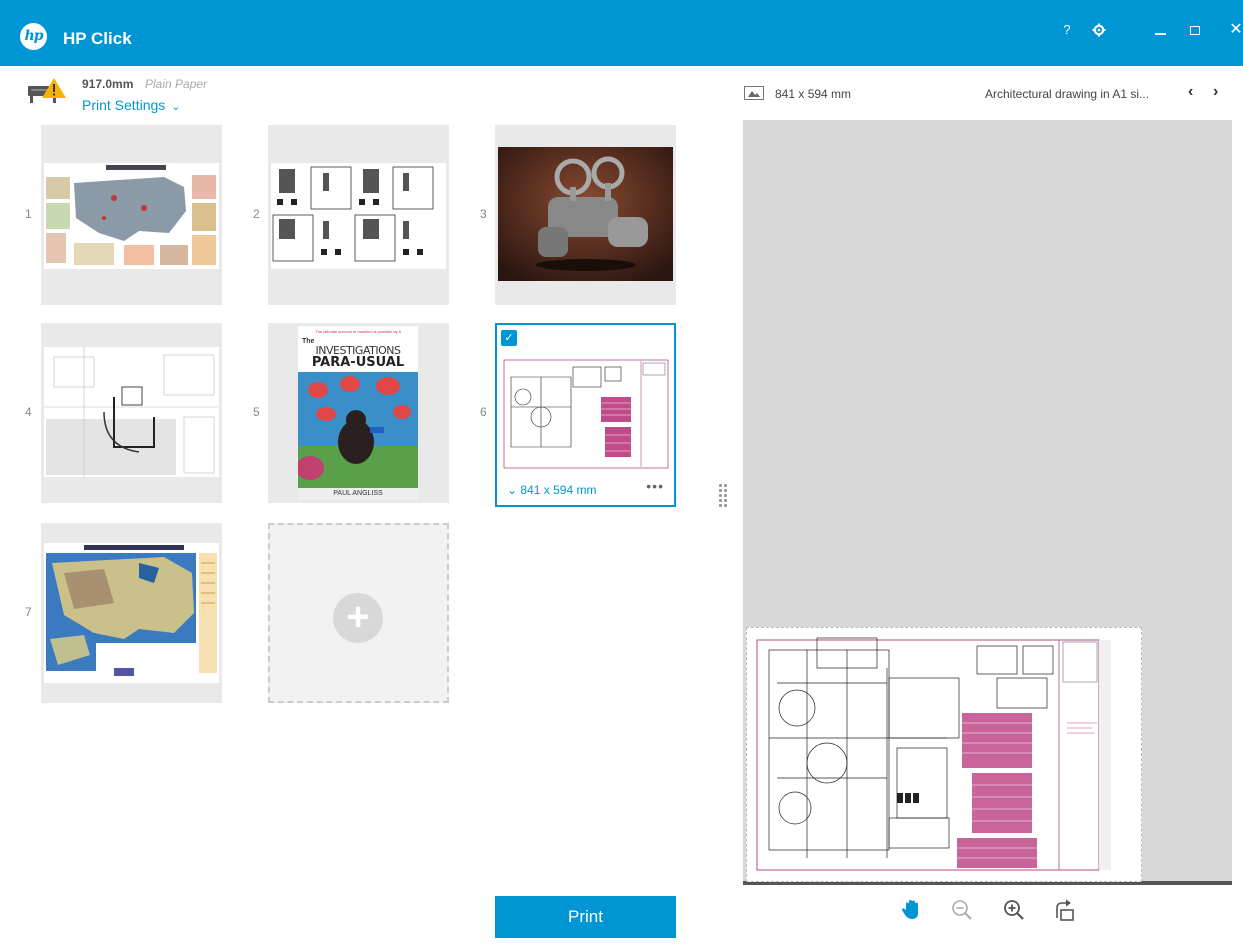 This screenshot has height=947, width=1243. Describe the element at coordinates (1232, 30) in the screenshot. I see `close-button: ✕` at that location.